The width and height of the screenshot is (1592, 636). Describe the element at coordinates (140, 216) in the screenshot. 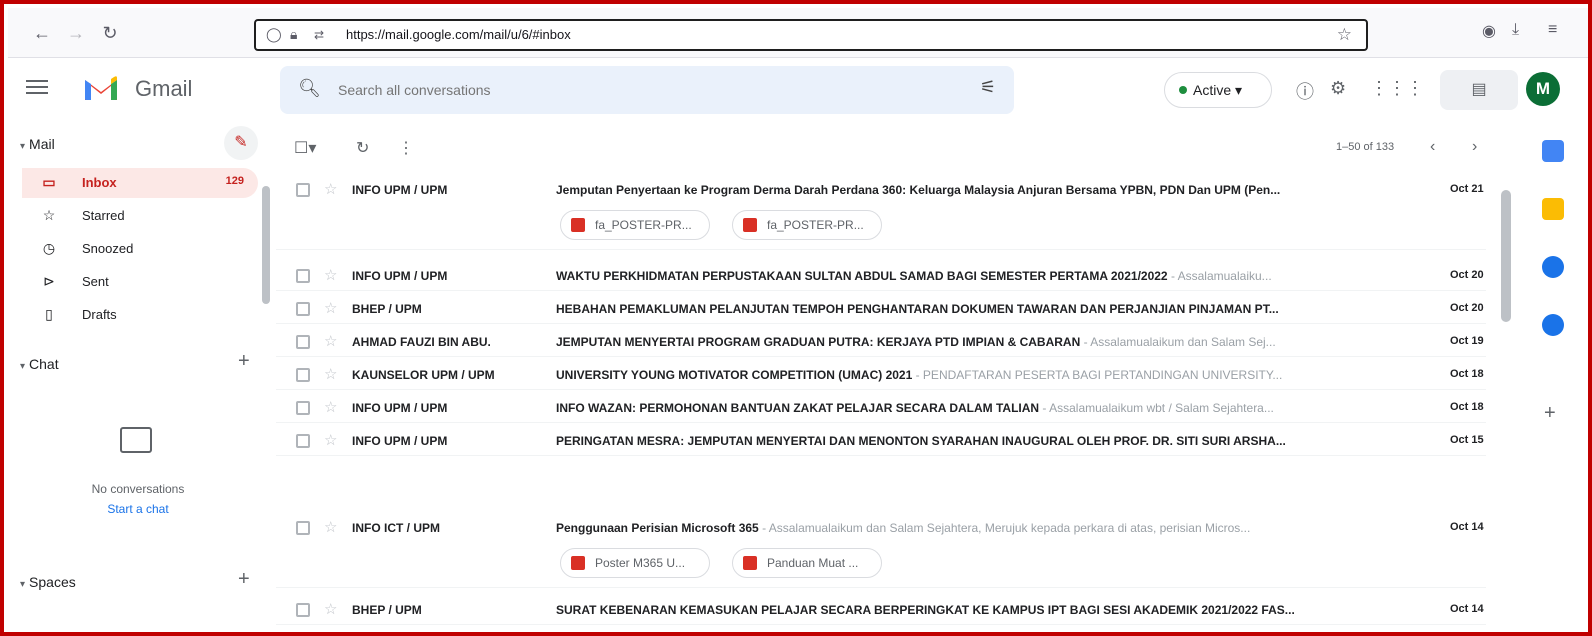

I see `sidebar-item-starred: ☆ Starred` at that location.